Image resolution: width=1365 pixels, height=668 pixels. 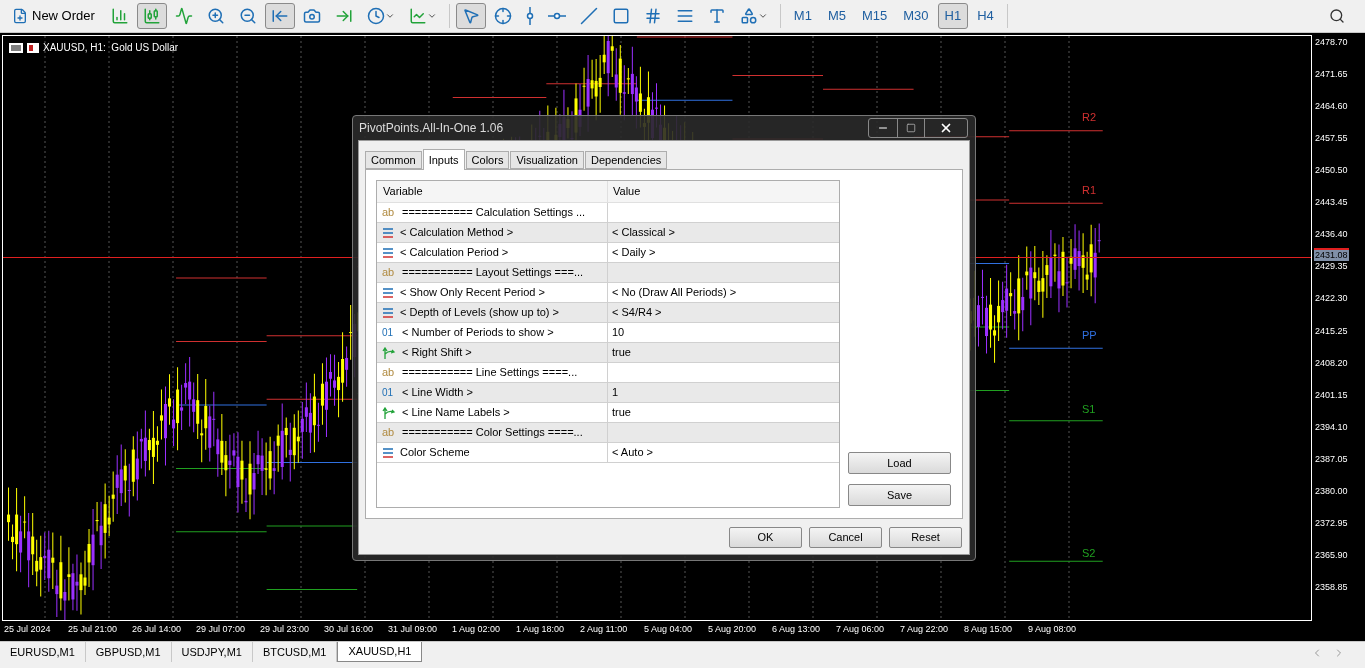 I want to click on timeframe-button: H4, so click(x=985, y=16).